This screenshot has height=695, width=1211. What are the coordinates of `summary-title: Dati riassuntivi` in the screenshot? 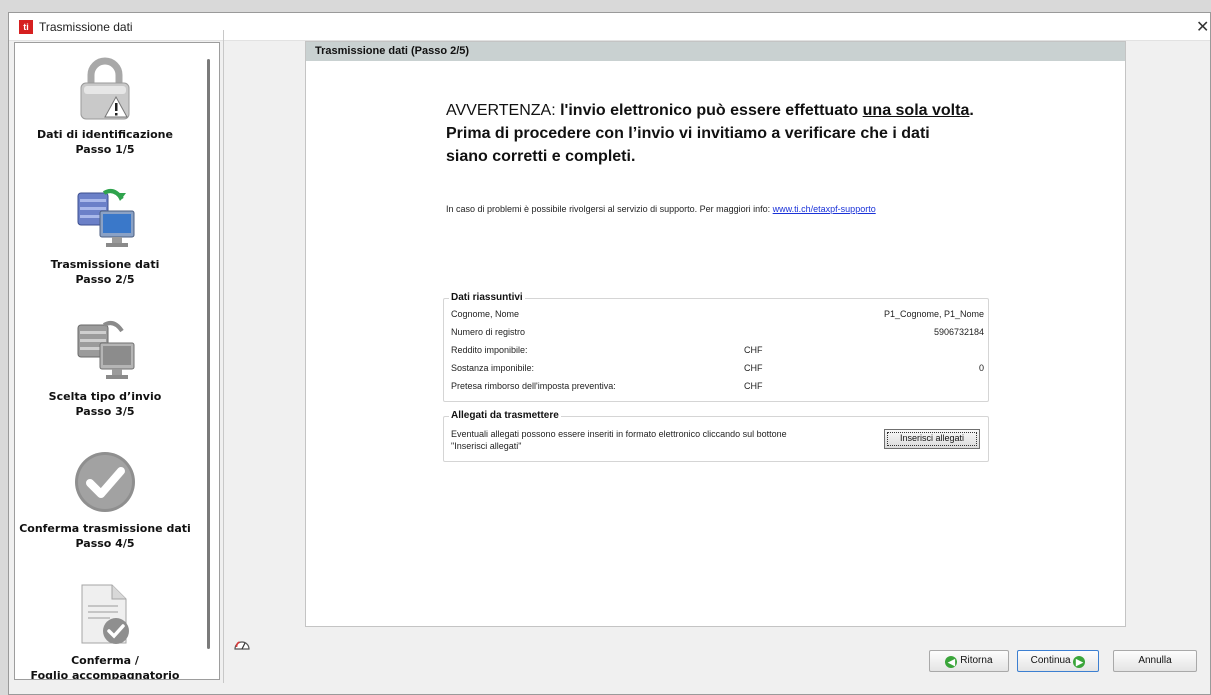 It's located at (487, 297).